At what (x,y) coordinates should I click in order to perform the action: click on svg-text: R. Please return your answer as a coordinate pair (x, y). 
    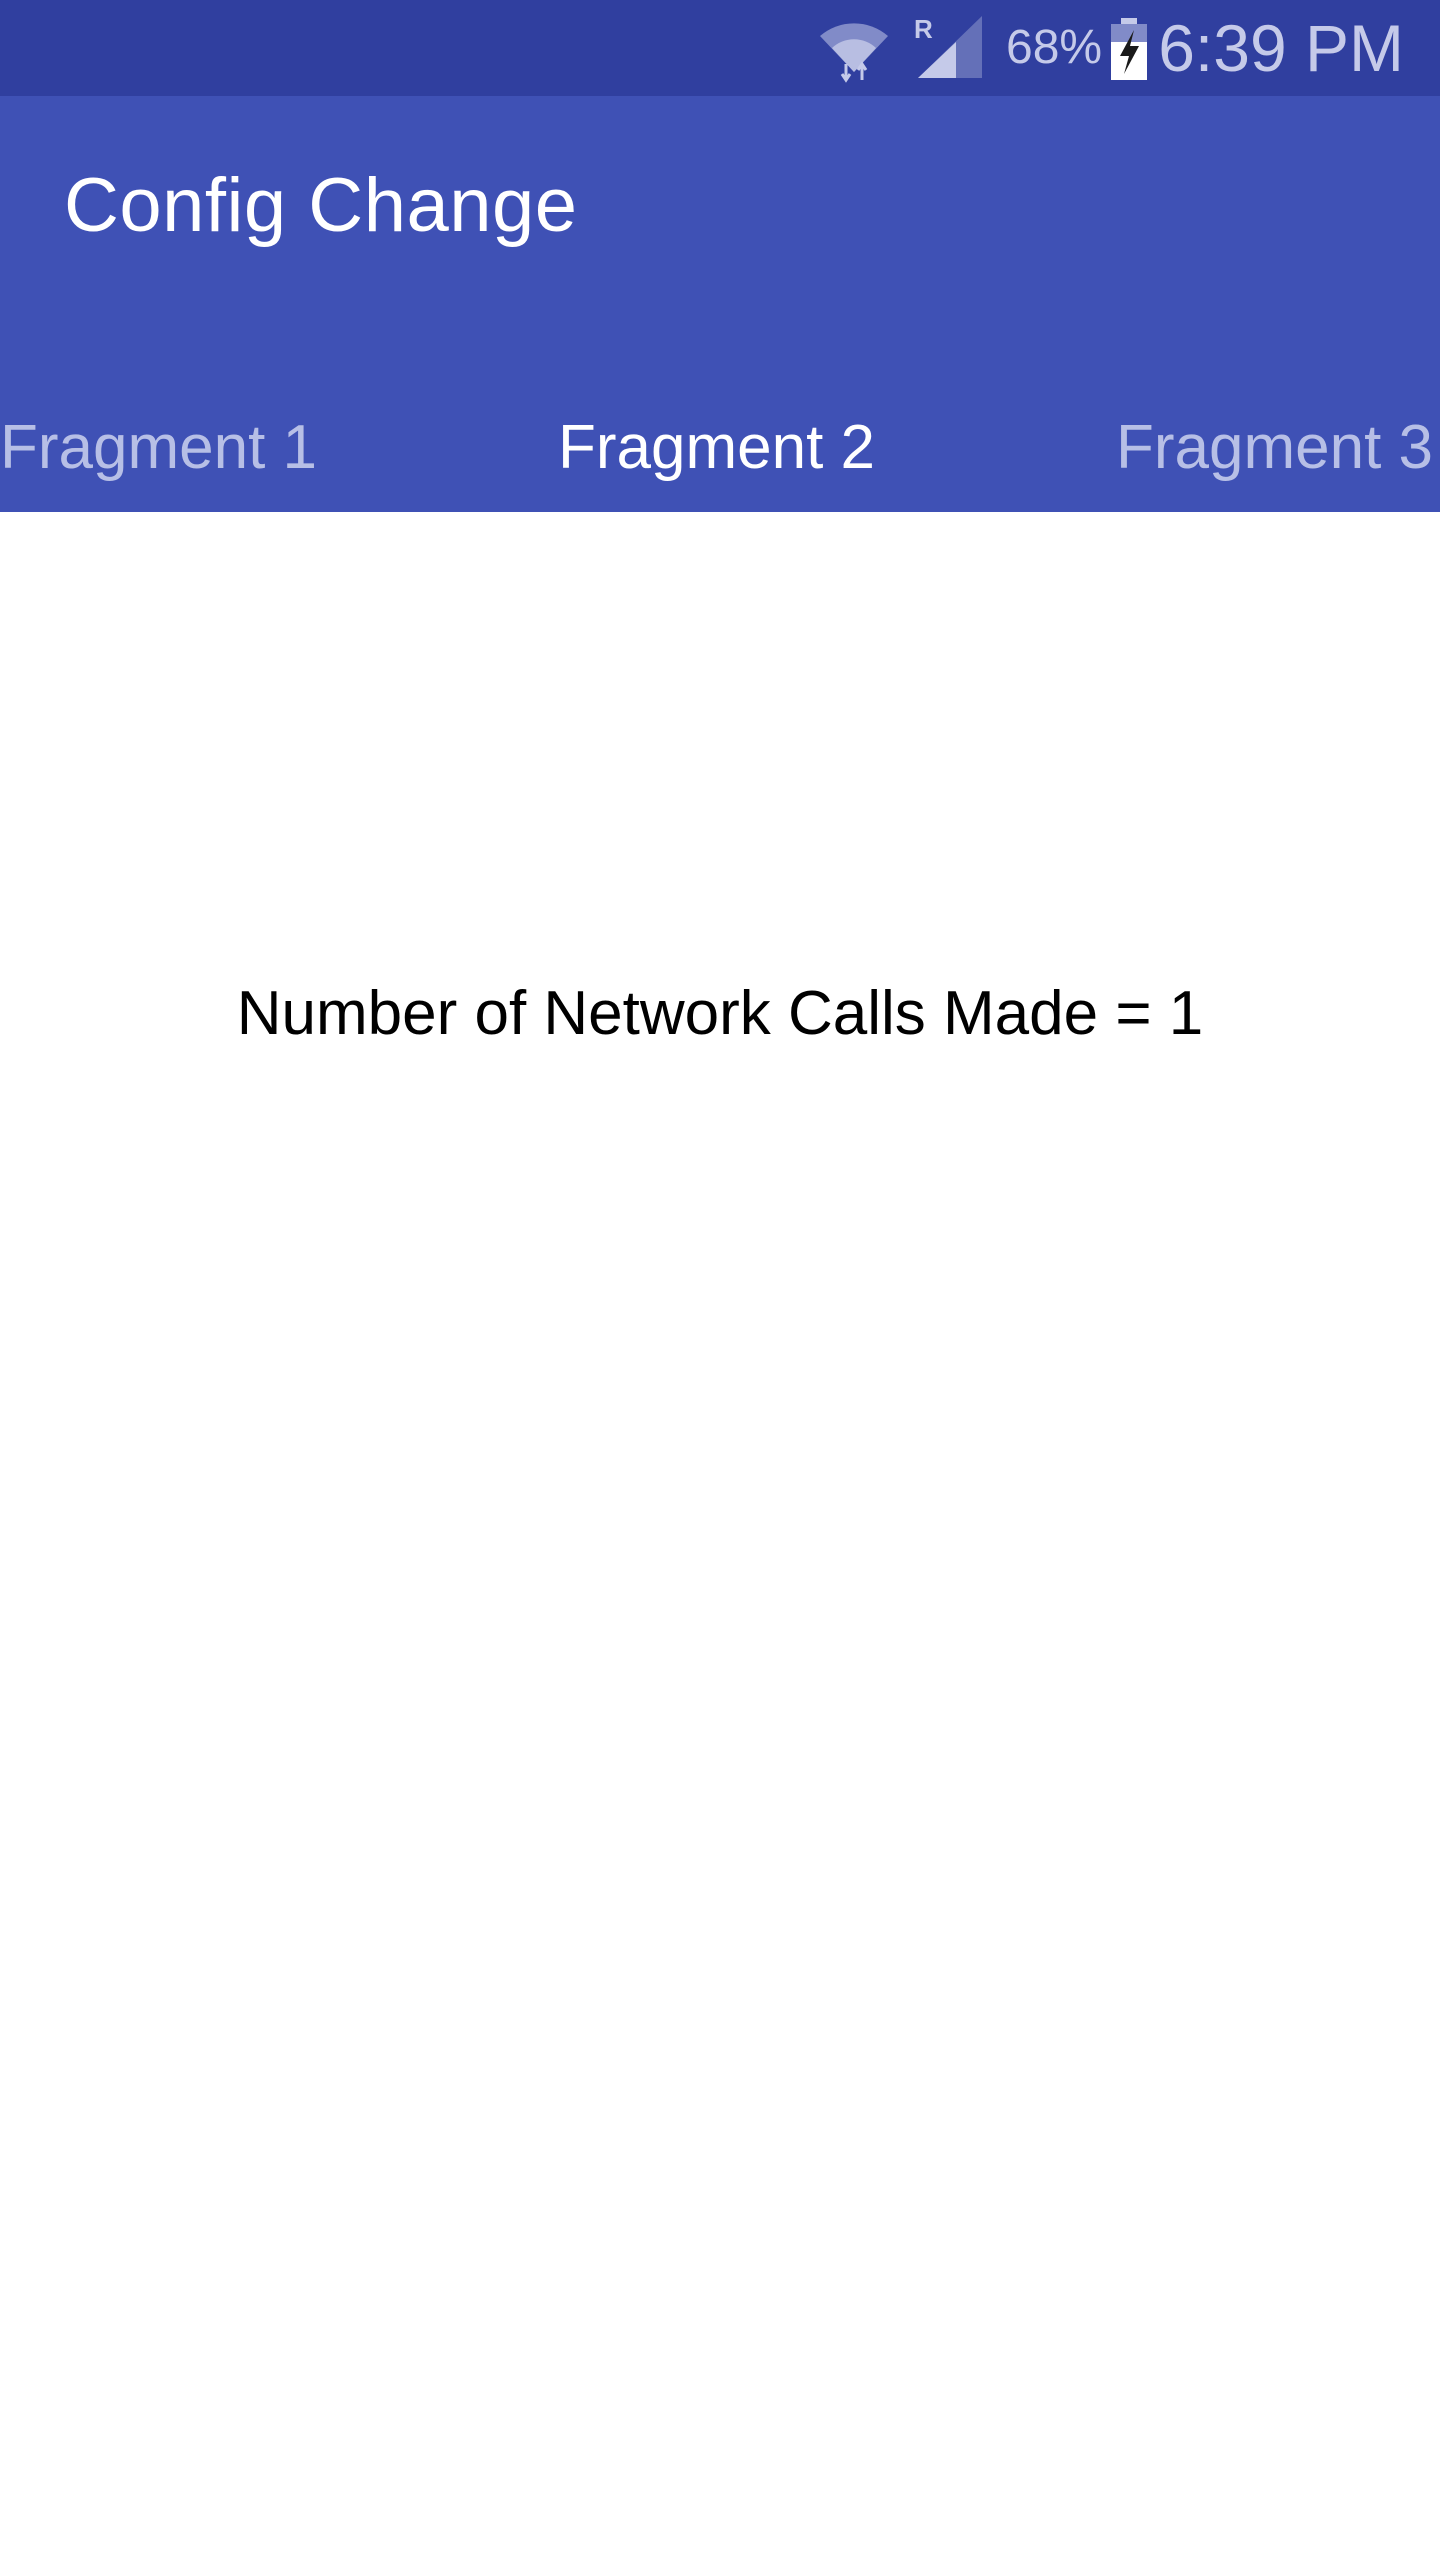
    Looking at the image, I should click on (923, 29).